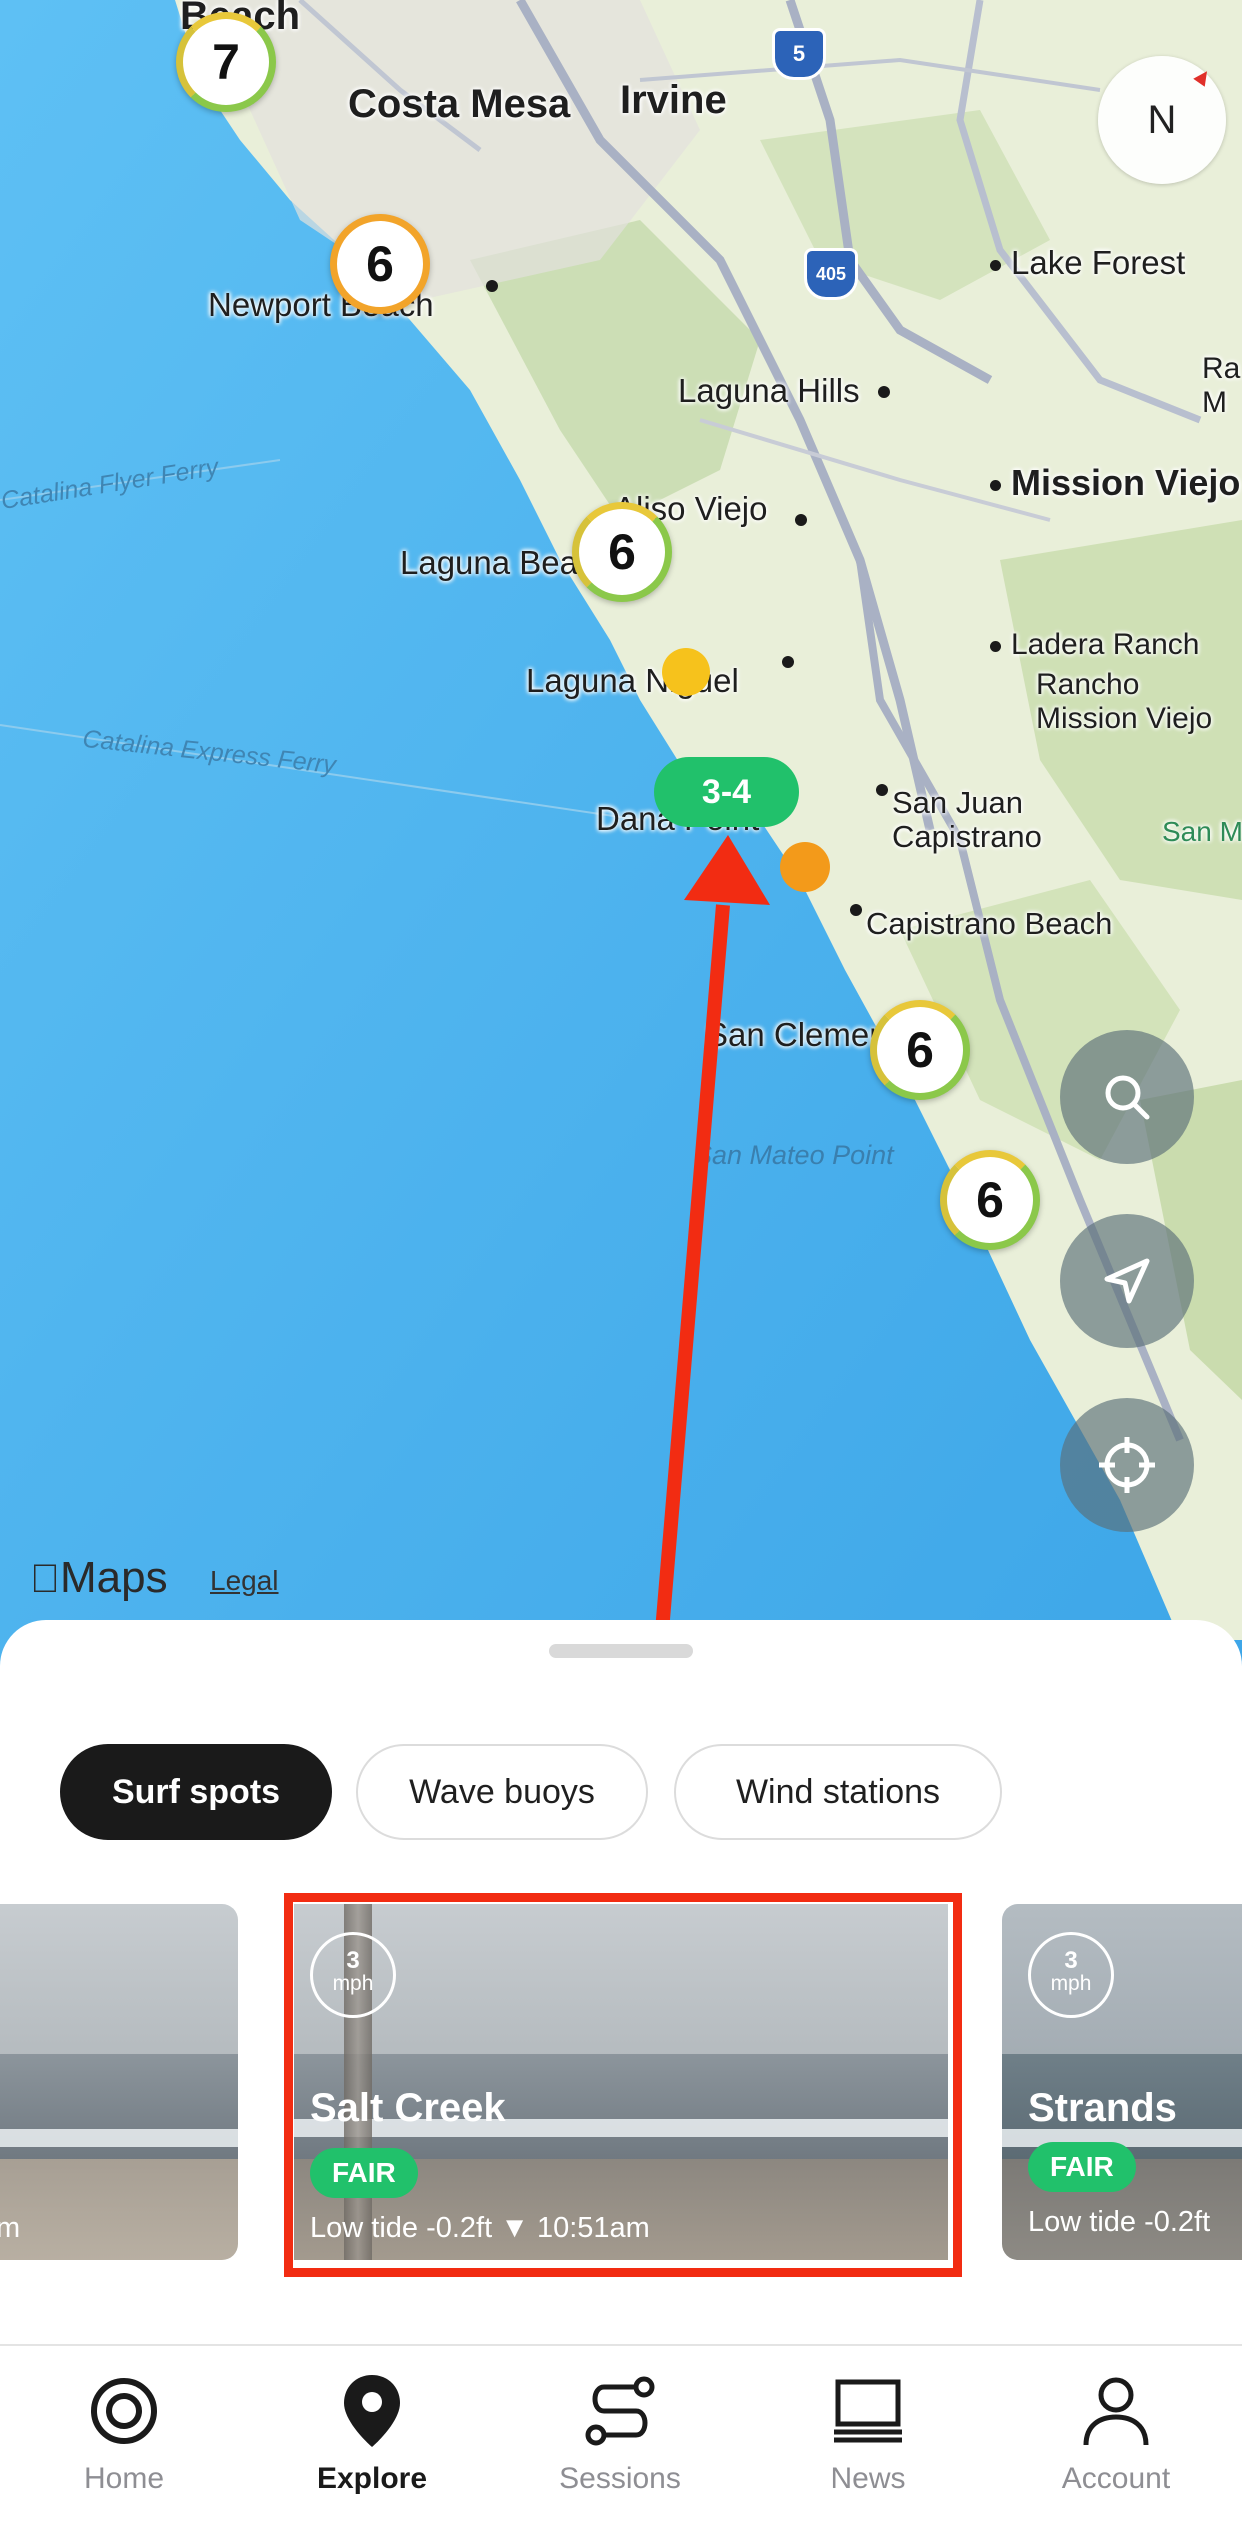 Image resolution: width=1242 pixels, height=2544 pixels. Describe the element at coordinates (621, 1651) in the screenshot. I see `sheet-grabber-handle` at that location.